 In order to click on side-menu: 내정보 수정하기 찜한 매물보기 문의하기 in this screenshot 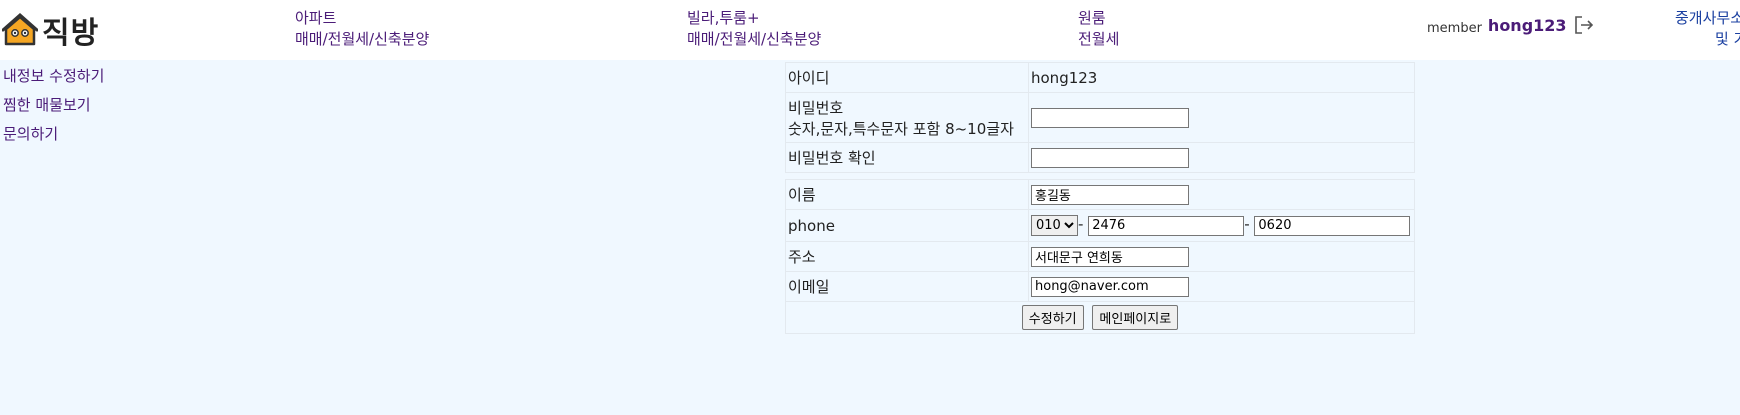, I will do `click(53, 105)`.